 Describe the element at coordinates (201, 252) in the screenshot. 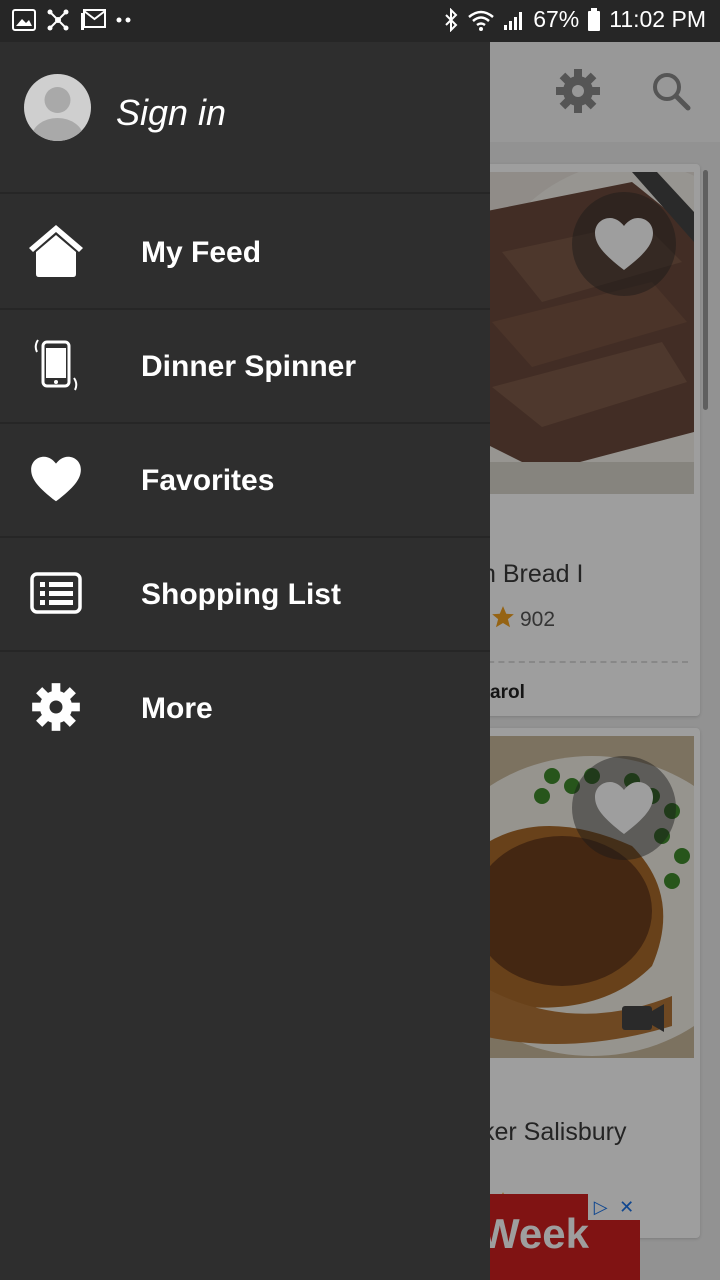

I see `menu-item-label: My Feed` at that location.